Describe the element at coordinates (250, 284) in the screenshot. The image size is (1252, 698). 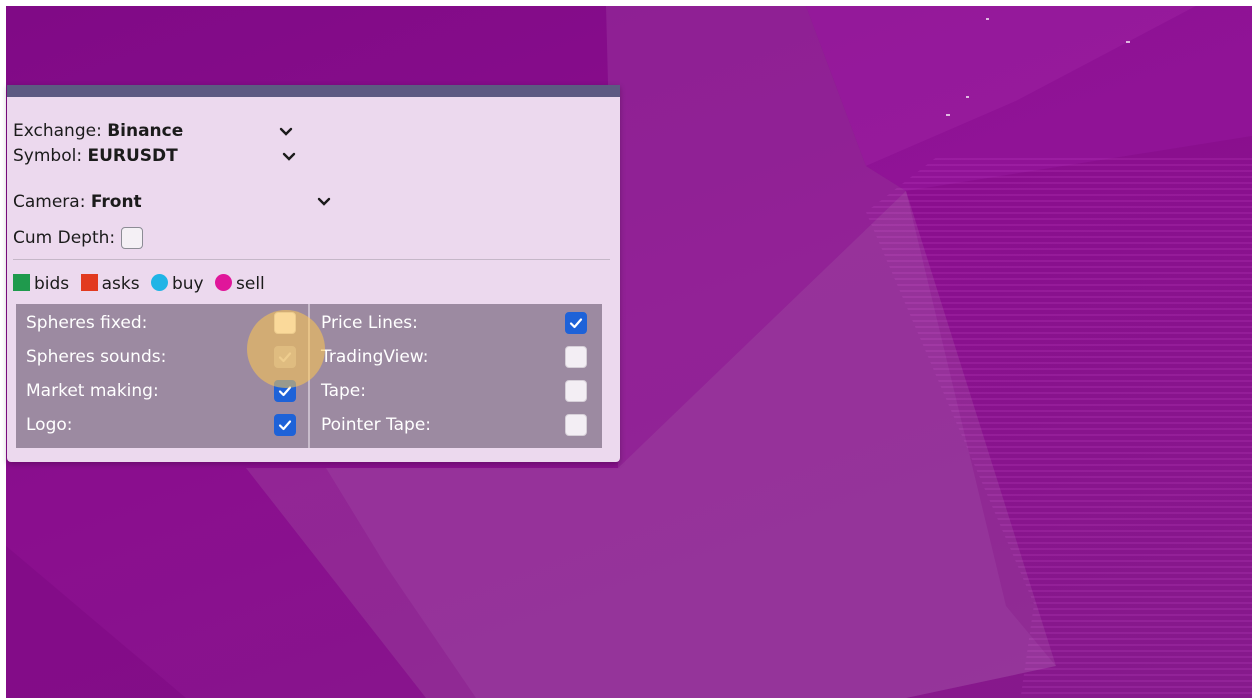
I see `legend-sell: sell` at that location.